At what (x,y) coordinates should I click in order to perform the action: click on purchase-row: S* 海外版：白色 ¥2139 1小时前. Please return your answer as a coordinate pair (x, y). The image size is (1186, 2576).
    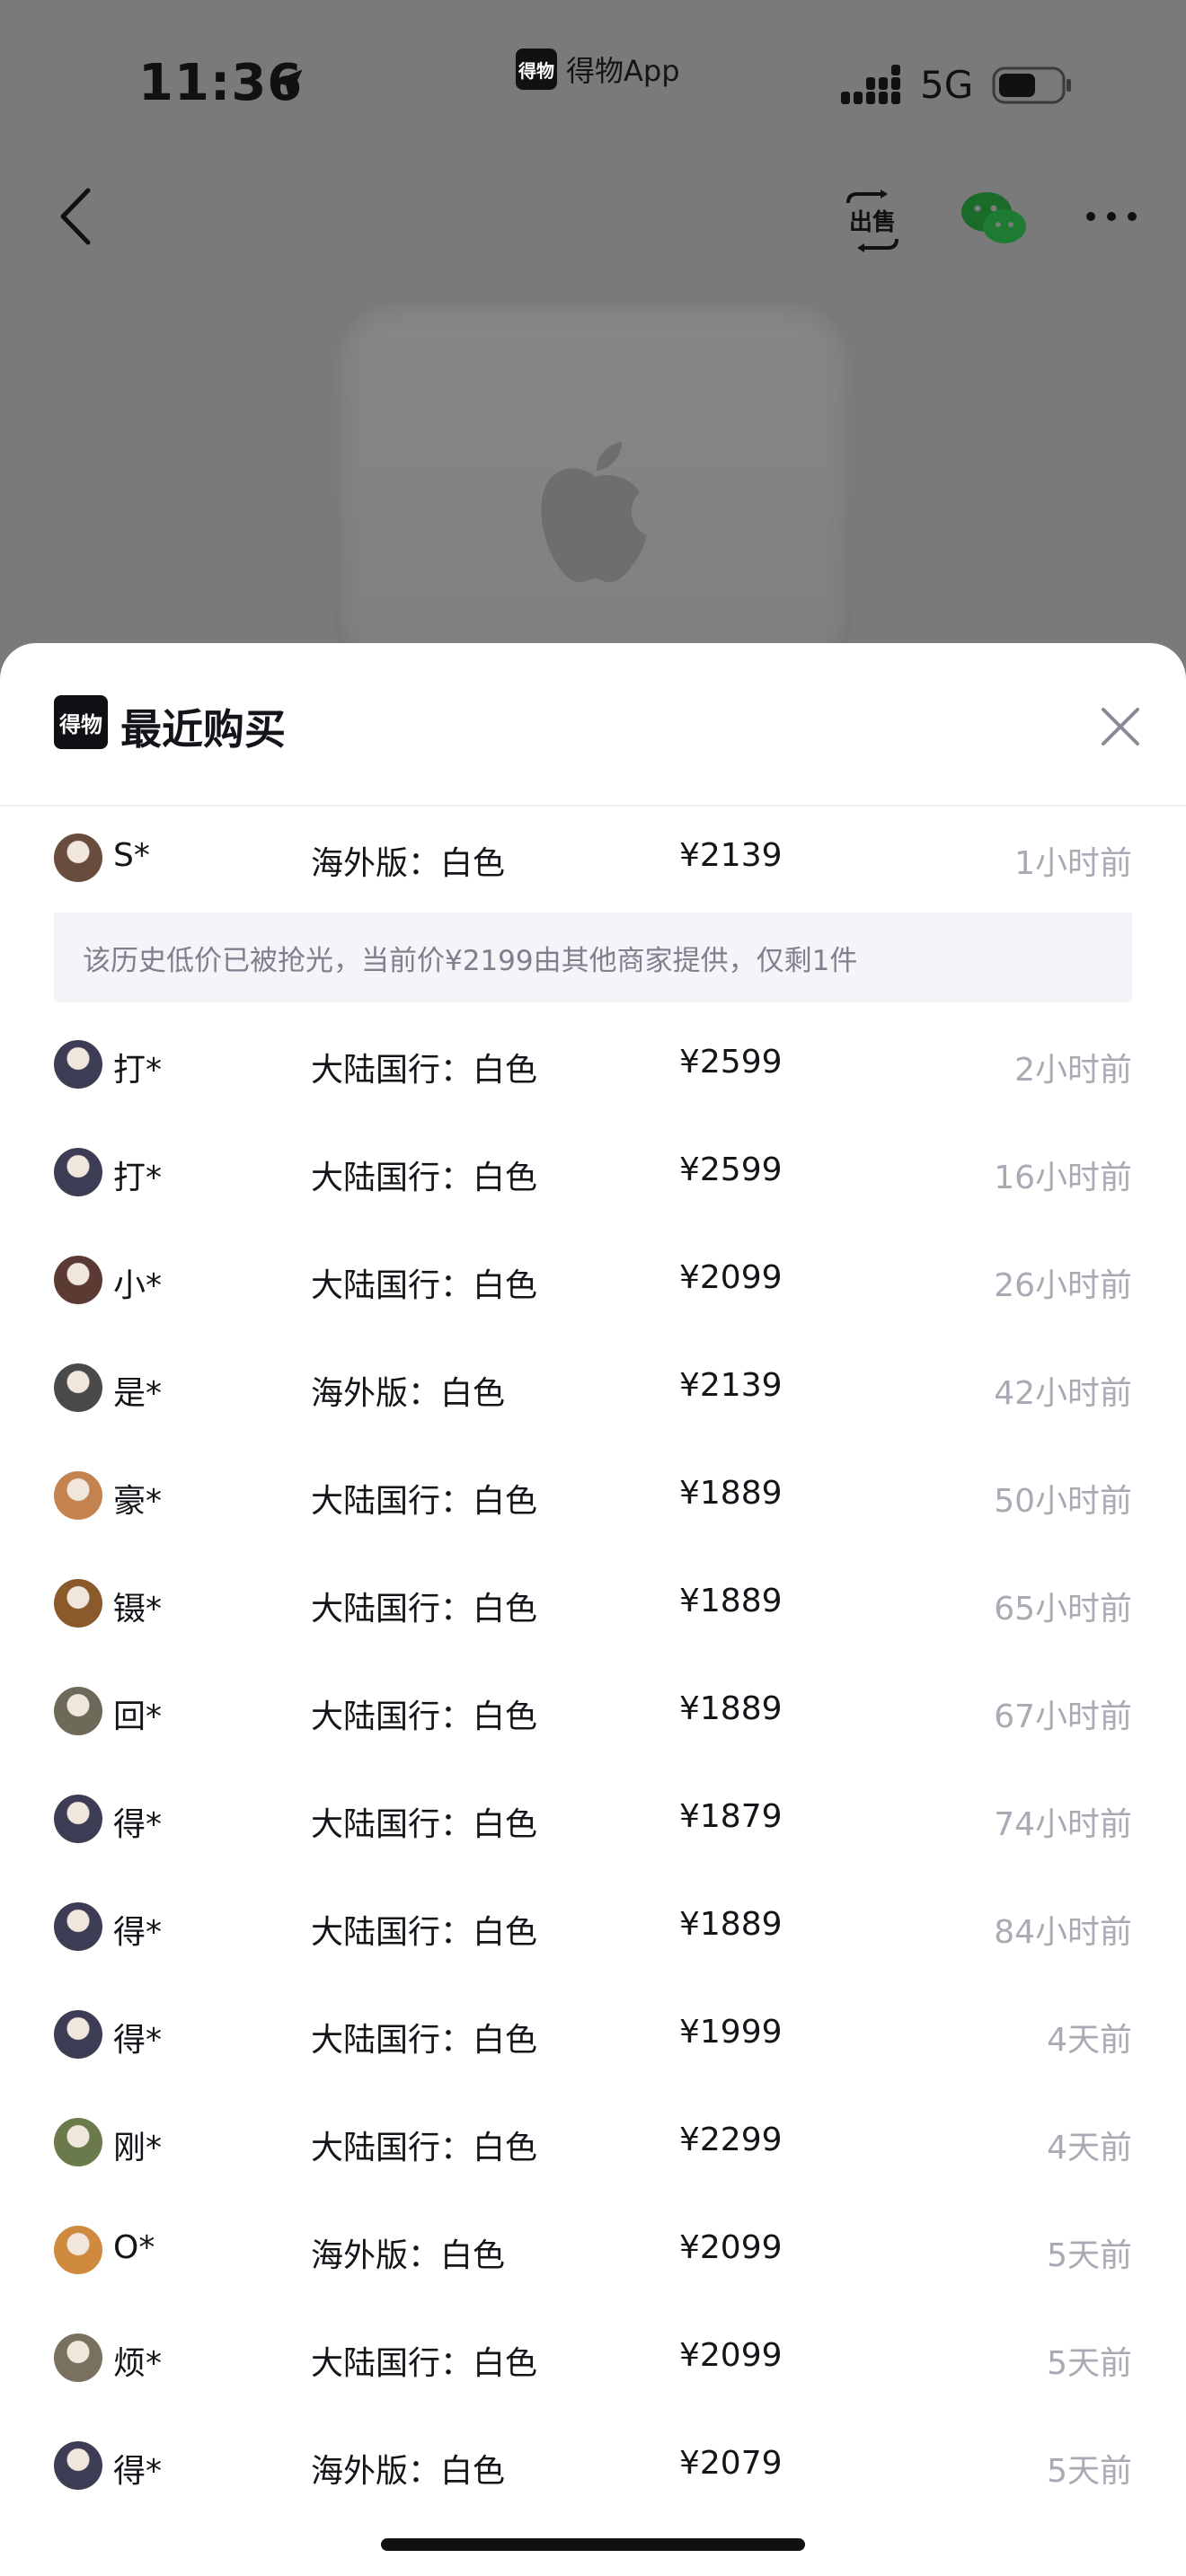
    Looking at the image, I should click on (593, 859).